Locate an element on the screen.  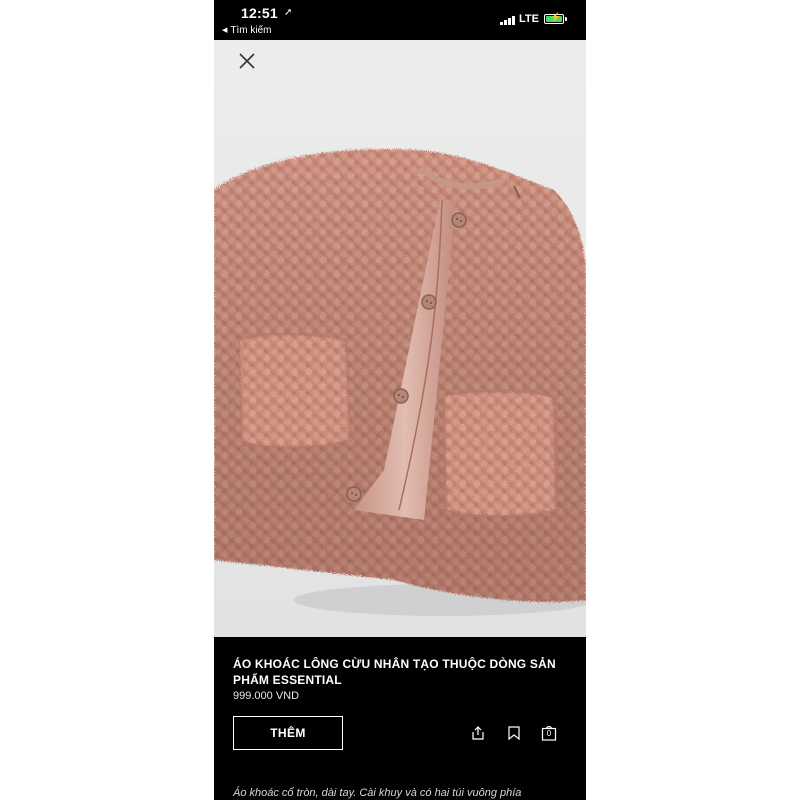
shopping-bag-icon: 0 is located at coordinates (549, 733).